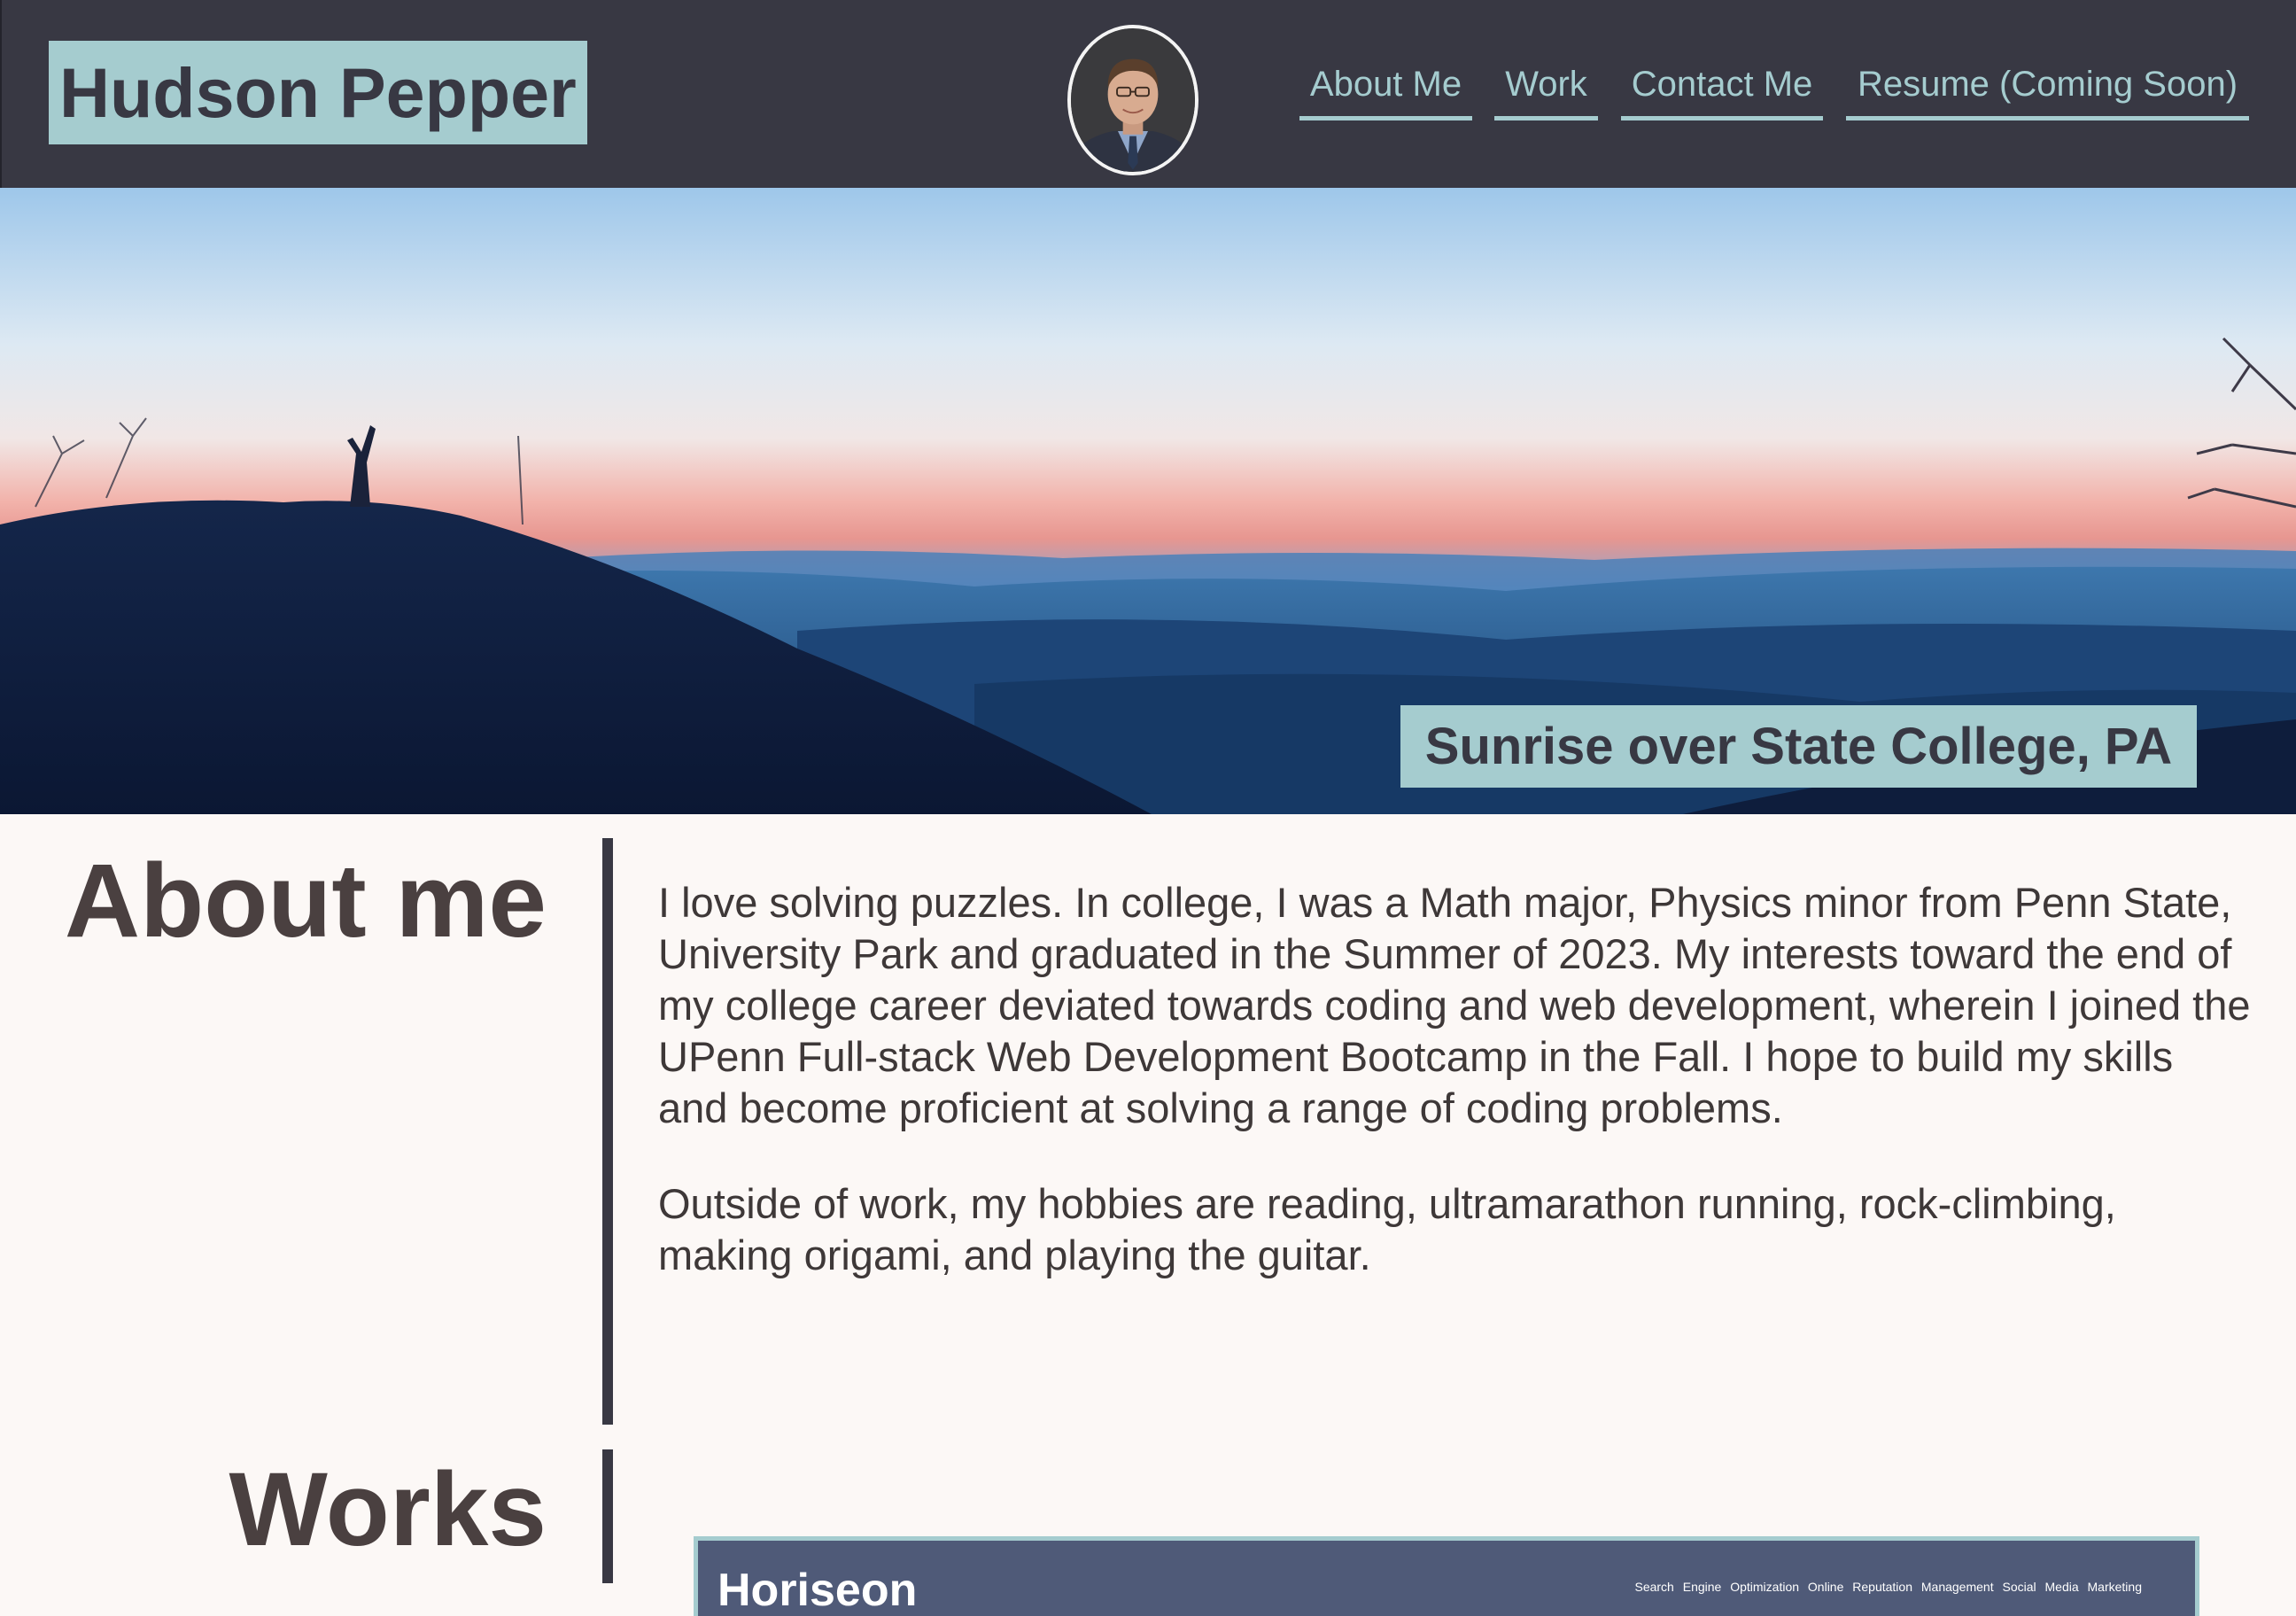 The width and height of the screenshot is (2296, 1616). Describe the element at coordinates (1798, 746) in the screenshot. I see `hero-caption: Sunrise over State College, PA` at that location.